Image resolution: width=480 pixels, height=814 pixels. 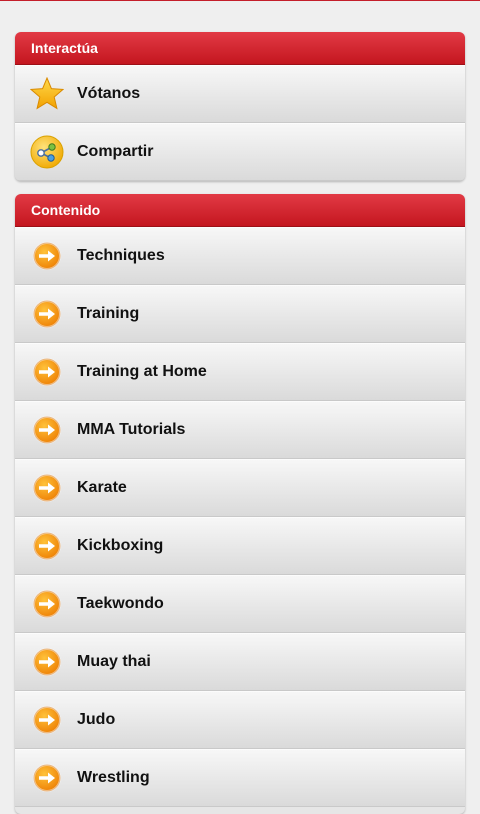 I want to click on interact-header: Interactúa, so click(x=240, y=48).